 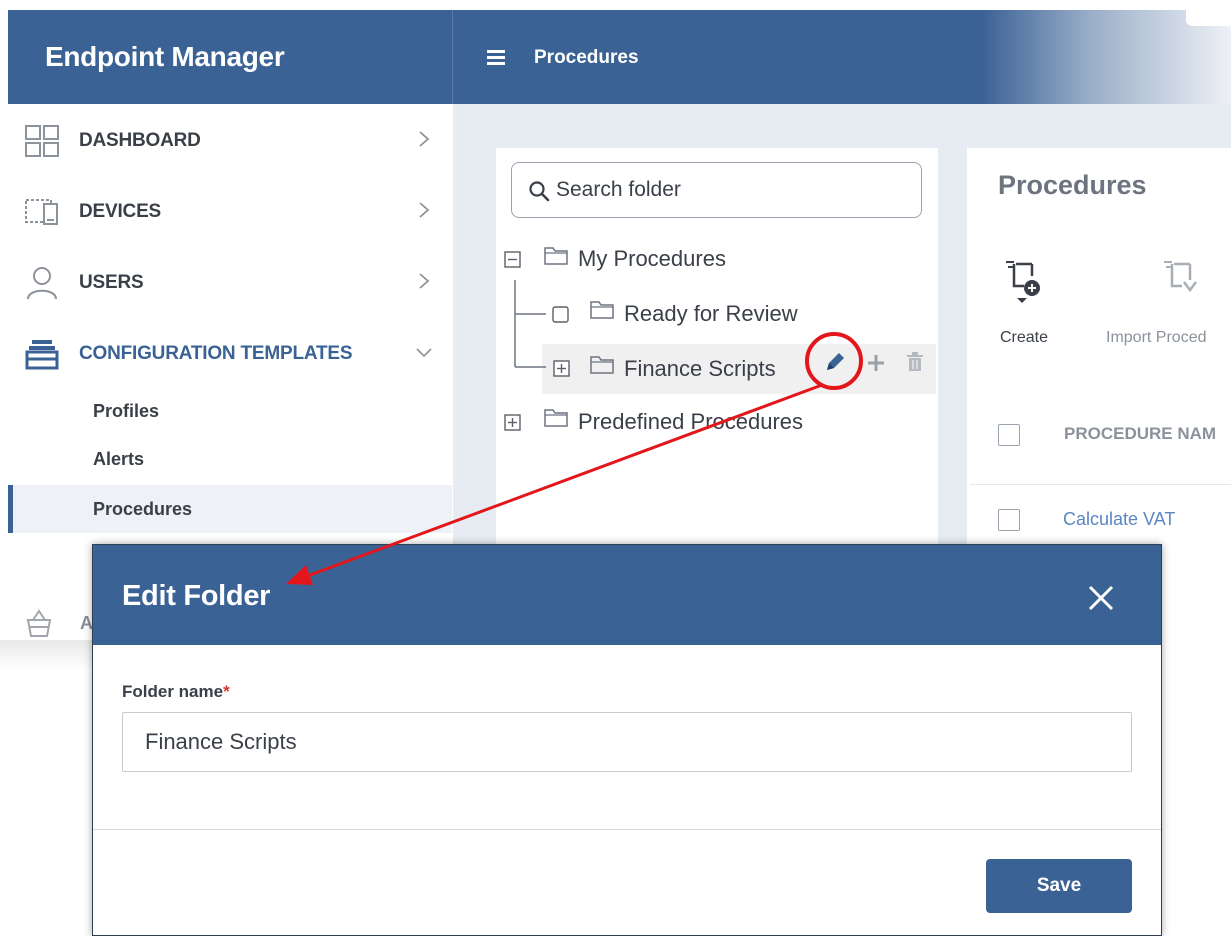 What do you see at coordinates (652, 259) in the screenshot?
I see `tree-node-my-procedures: My Procedures` at bounding box center [652, 259].